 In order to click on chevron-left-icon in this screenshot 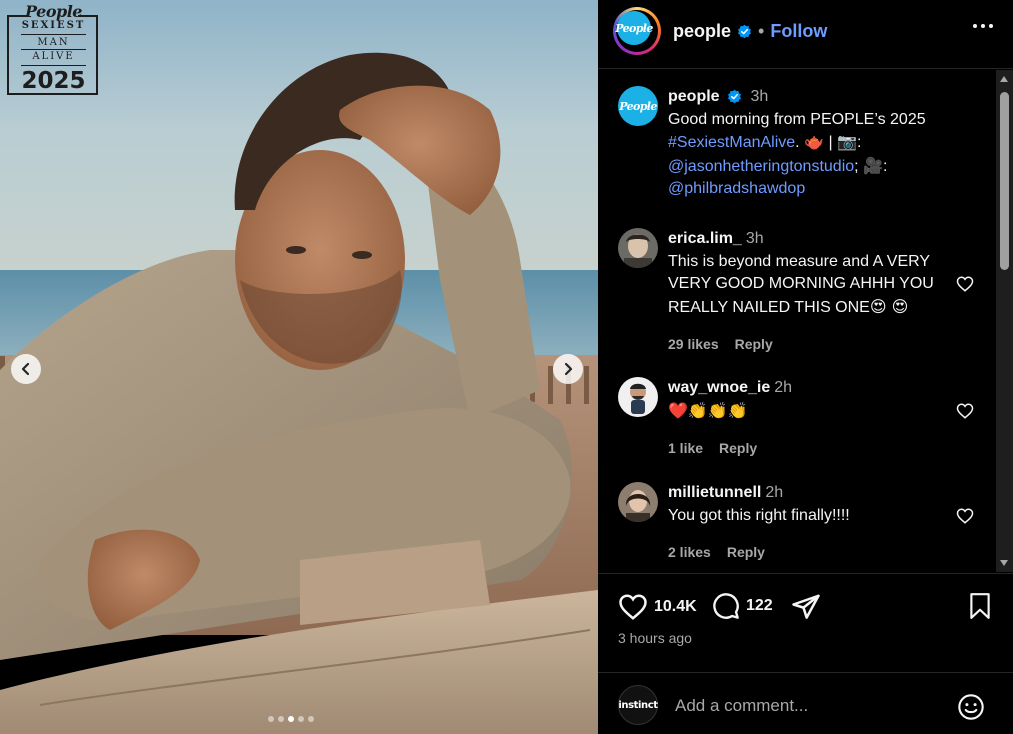, I will do `click(25, 369)`.